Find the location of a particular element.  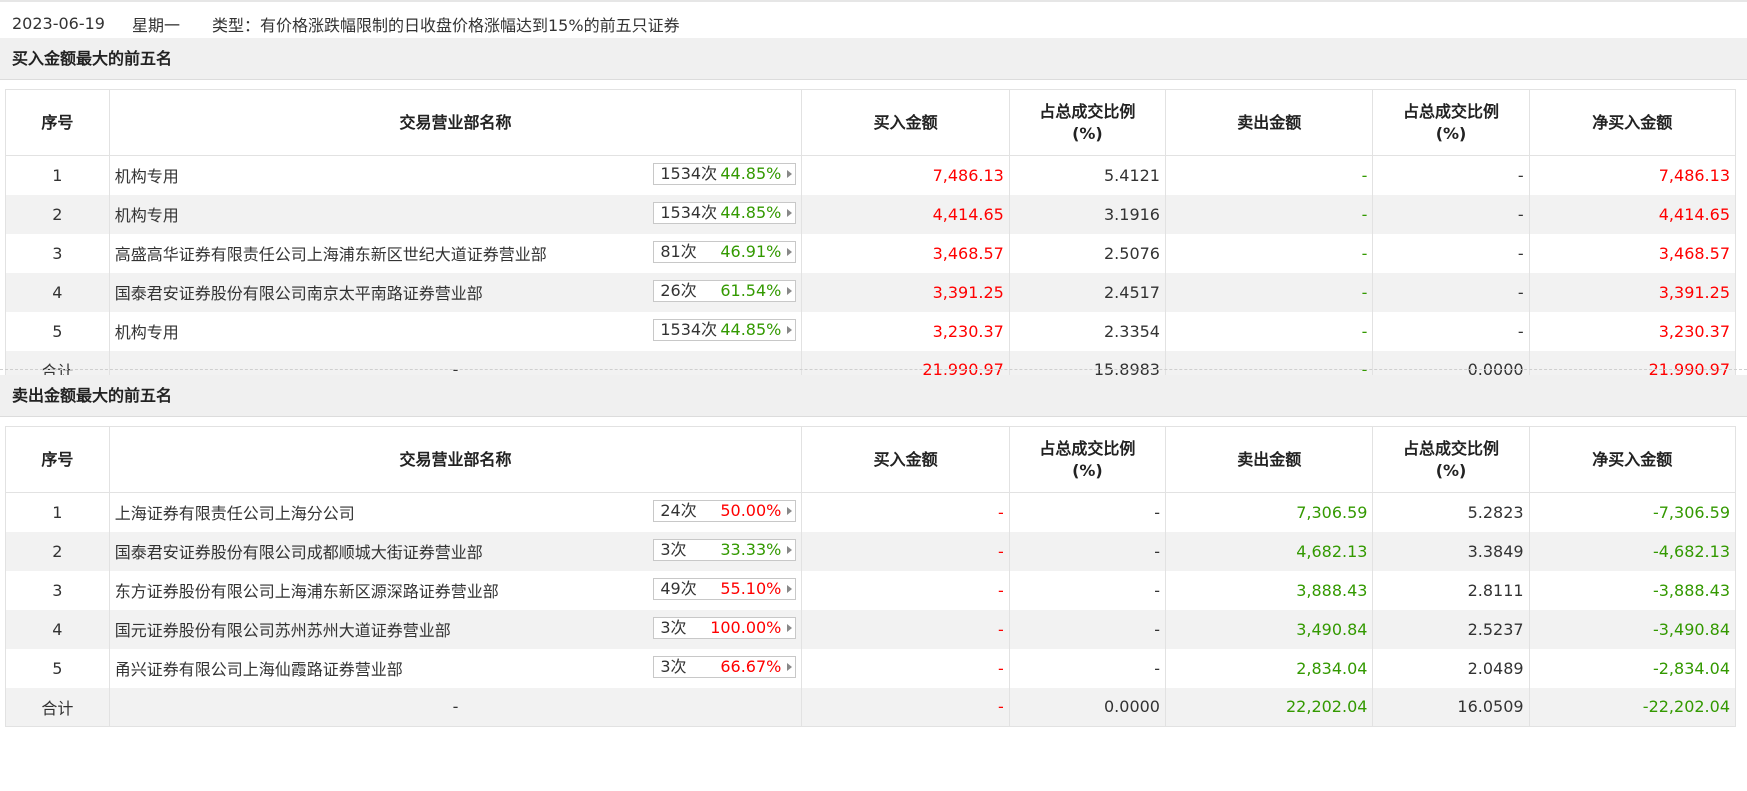

report-date: 2023-06-19 is located at coordinates (58, 23).